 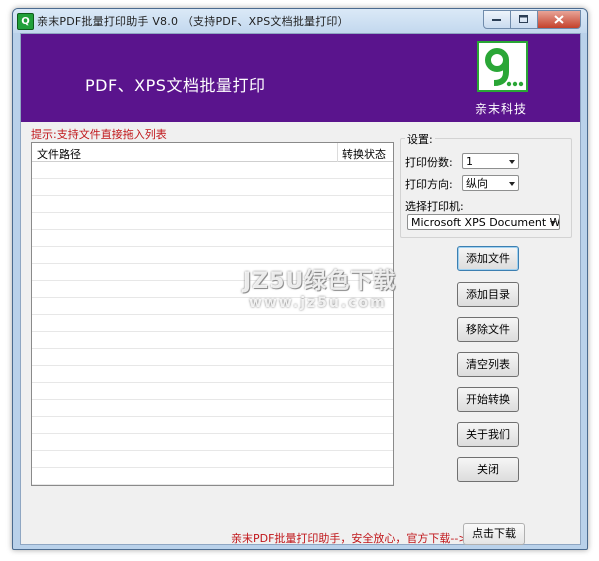 I want to click on minimize-button, so click(x=497, y=19).